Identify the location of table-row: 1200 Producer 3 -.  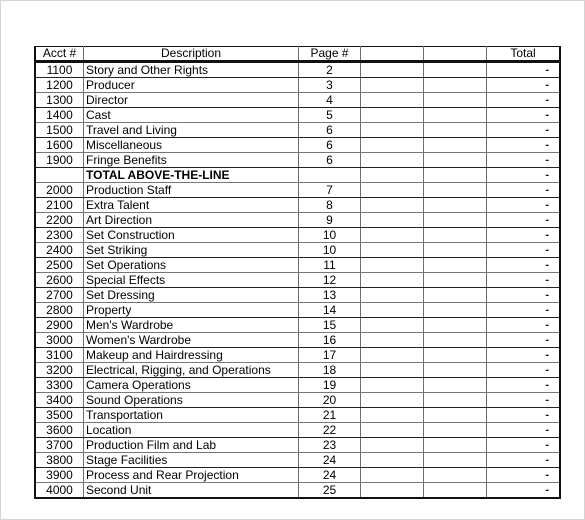
(297, 85).